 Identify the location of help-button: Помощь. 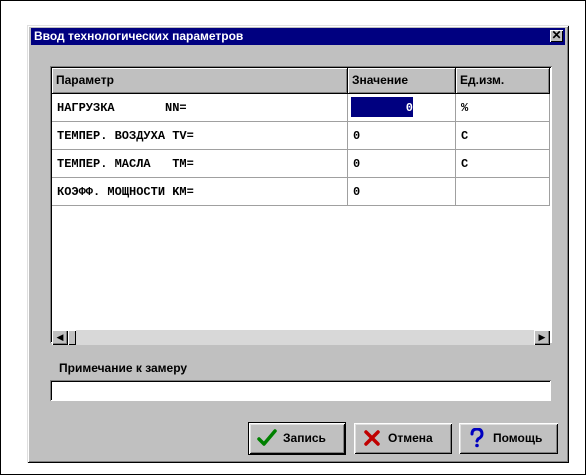
(508, 438).